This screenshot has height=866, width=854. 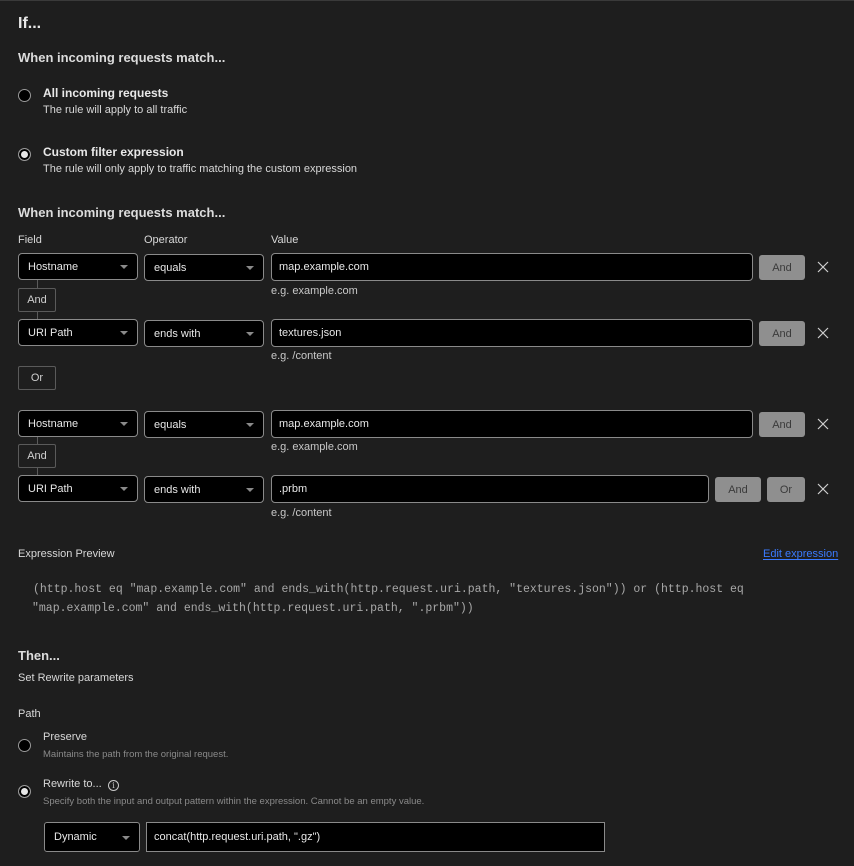 I want to click on value-input: .prbm, so click(x=490, y=489).